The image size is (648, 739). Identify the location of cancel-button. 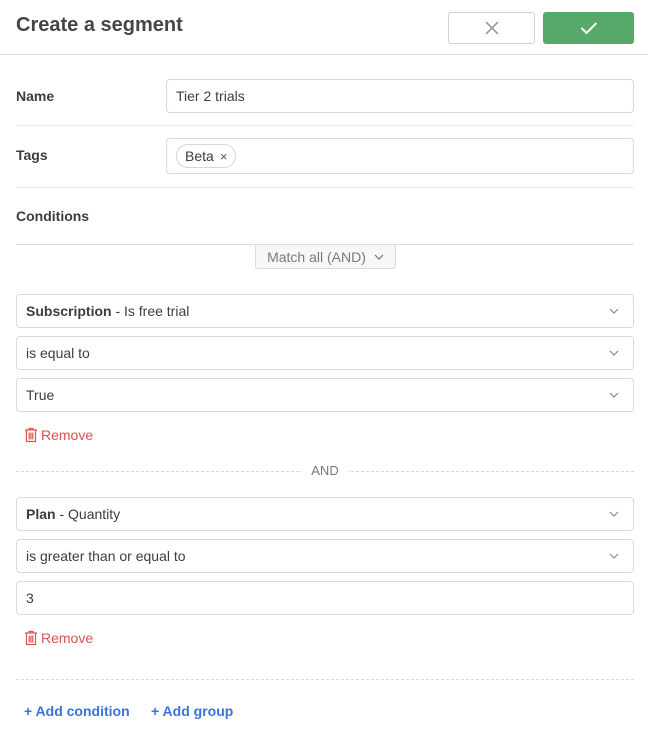
(491, 28).